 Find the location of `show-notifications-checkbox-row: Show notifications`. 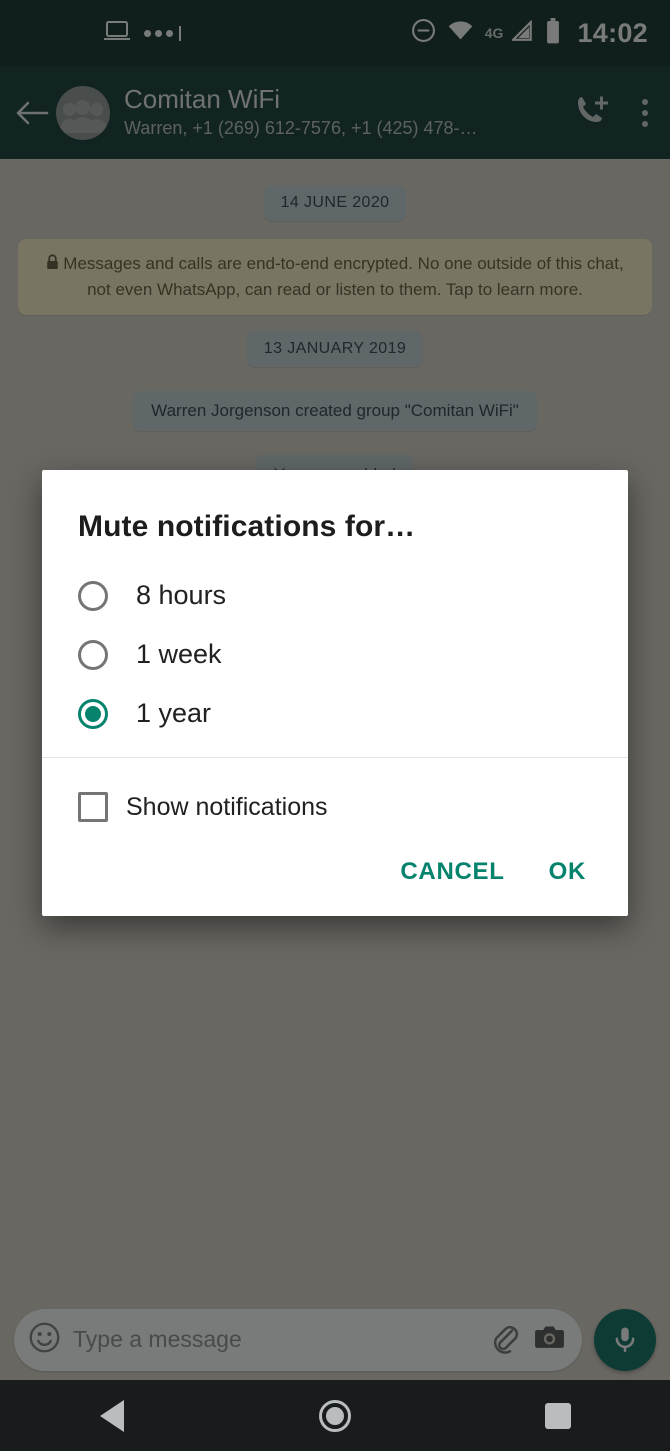

show-notifications-checkbox-row: Show notifications is located at coordinates (335, 795).